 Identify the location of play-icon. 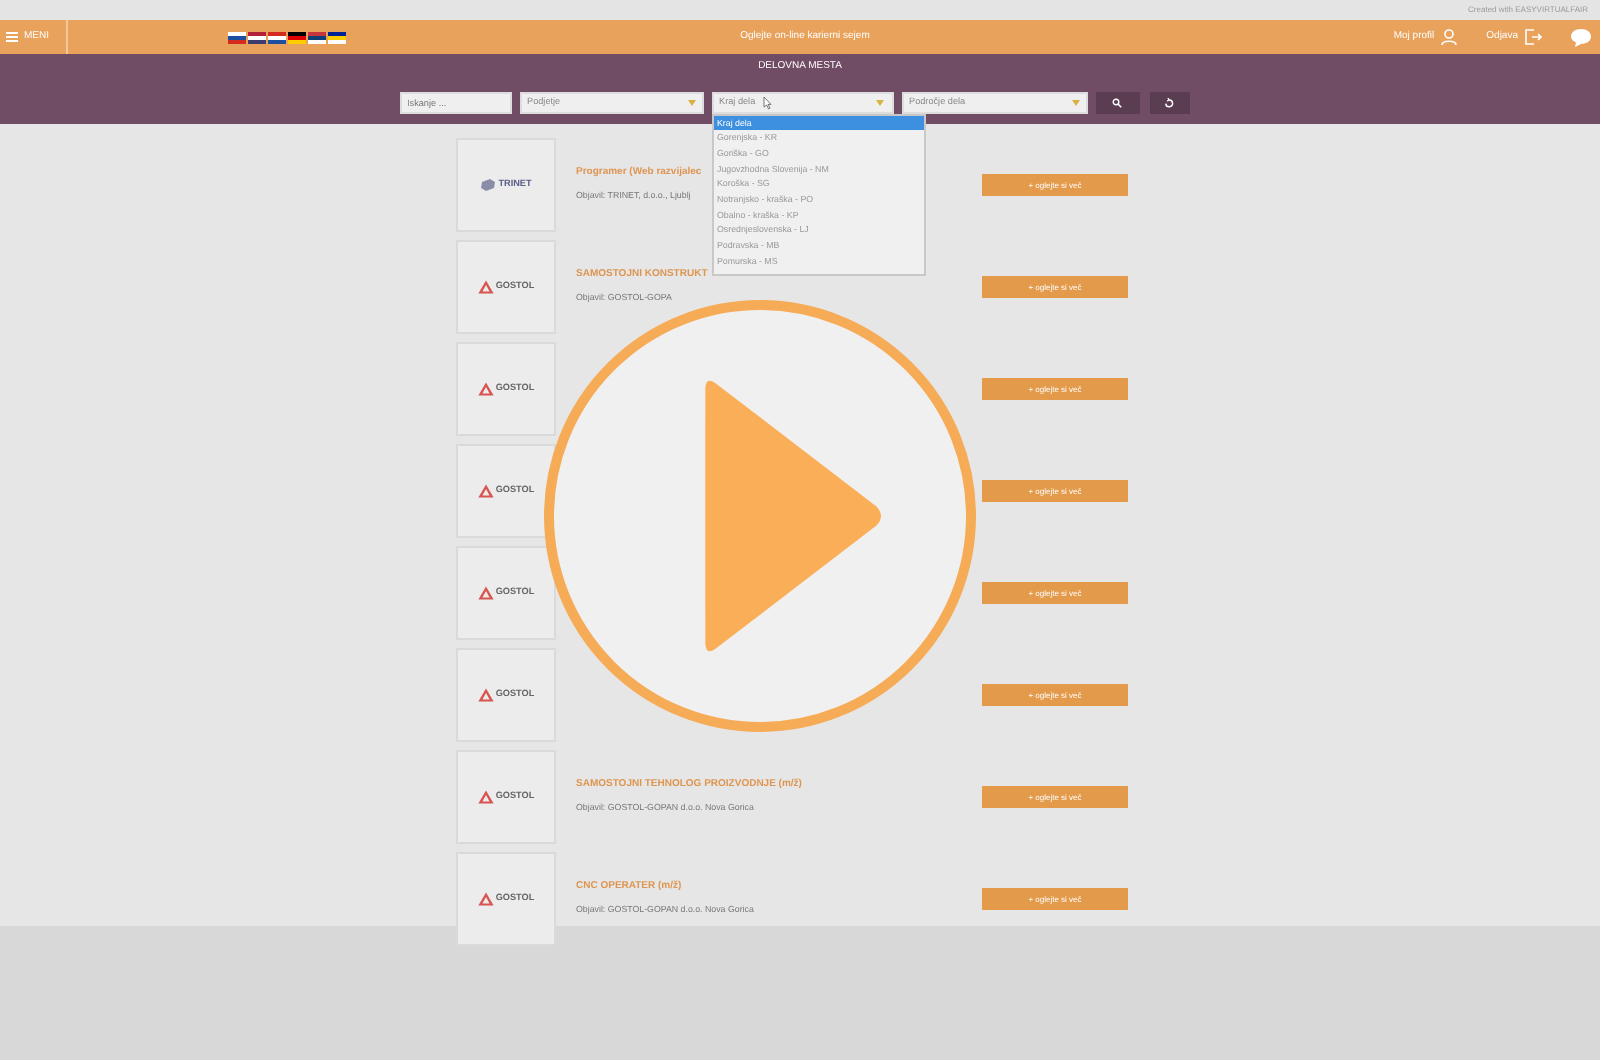
(794, 516).